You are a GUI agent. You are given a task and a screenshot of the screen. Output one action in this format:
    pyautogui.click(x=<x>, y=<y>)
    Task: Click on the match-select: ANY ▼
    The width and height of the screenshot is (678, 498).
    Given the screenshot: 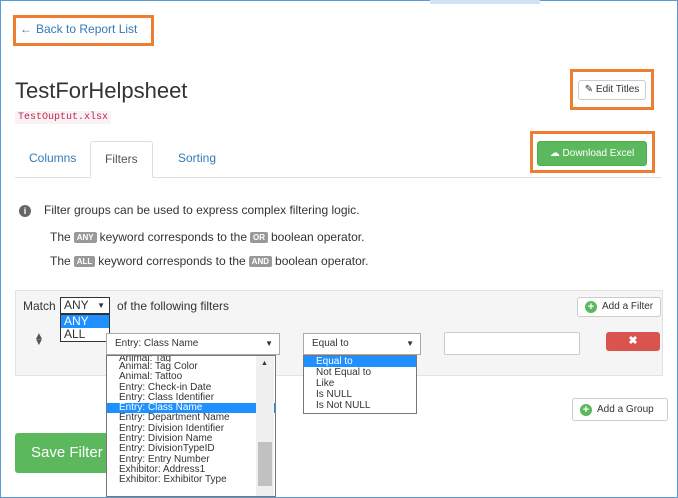 What is the action you would take?
    pyautogui.click(x=85, y=305)
    